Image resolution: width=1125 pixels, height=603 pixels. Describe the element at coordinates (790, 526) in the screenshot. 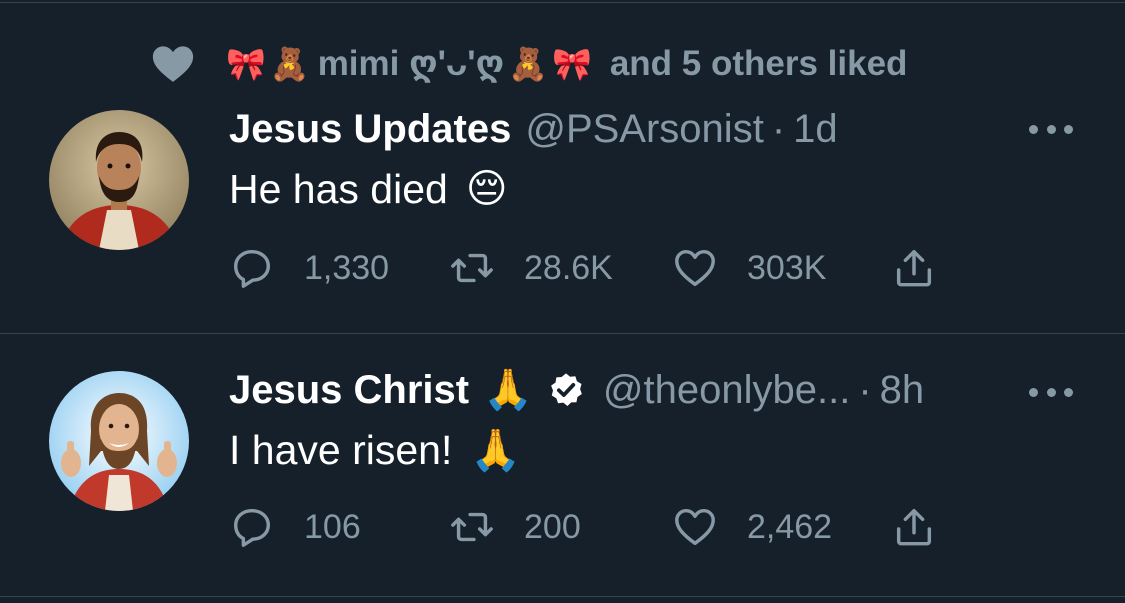

I see `like-count: 2,462` at that location.